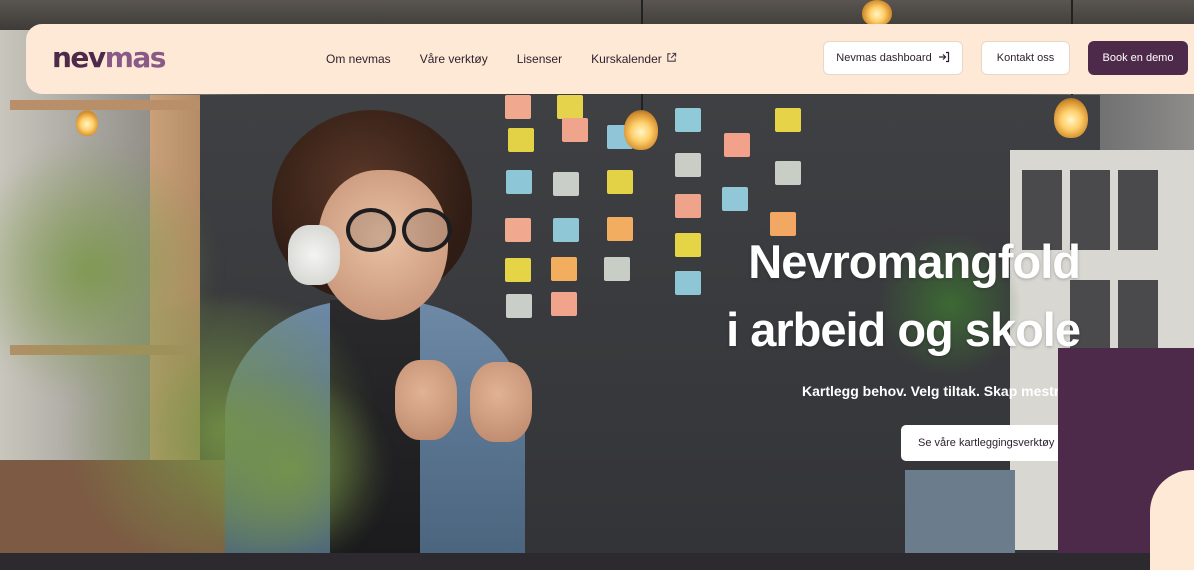 The width and height of the screenshot is (1194, 570). What do you see at coordinates (314, 255) in the screenshot?
I see `headphones` at bounding box center [314, 255].